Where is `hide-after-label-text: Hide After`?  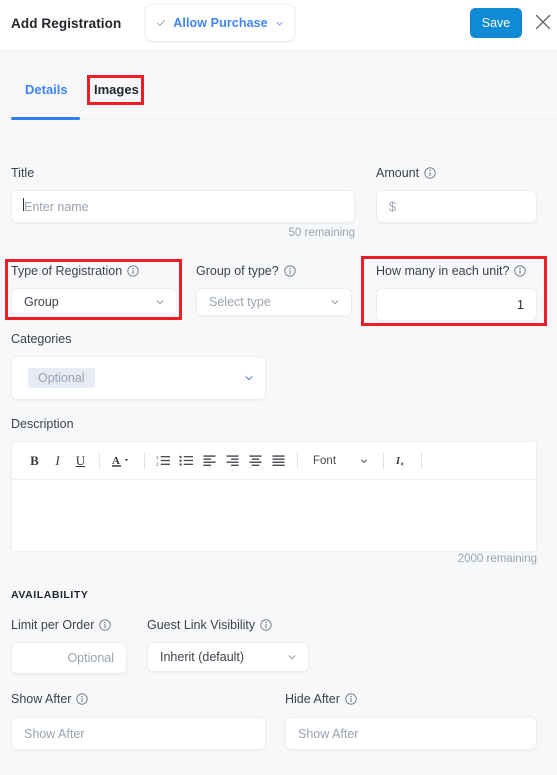
hide-after-label-text: Hide After is located at coordinates (312, 699).